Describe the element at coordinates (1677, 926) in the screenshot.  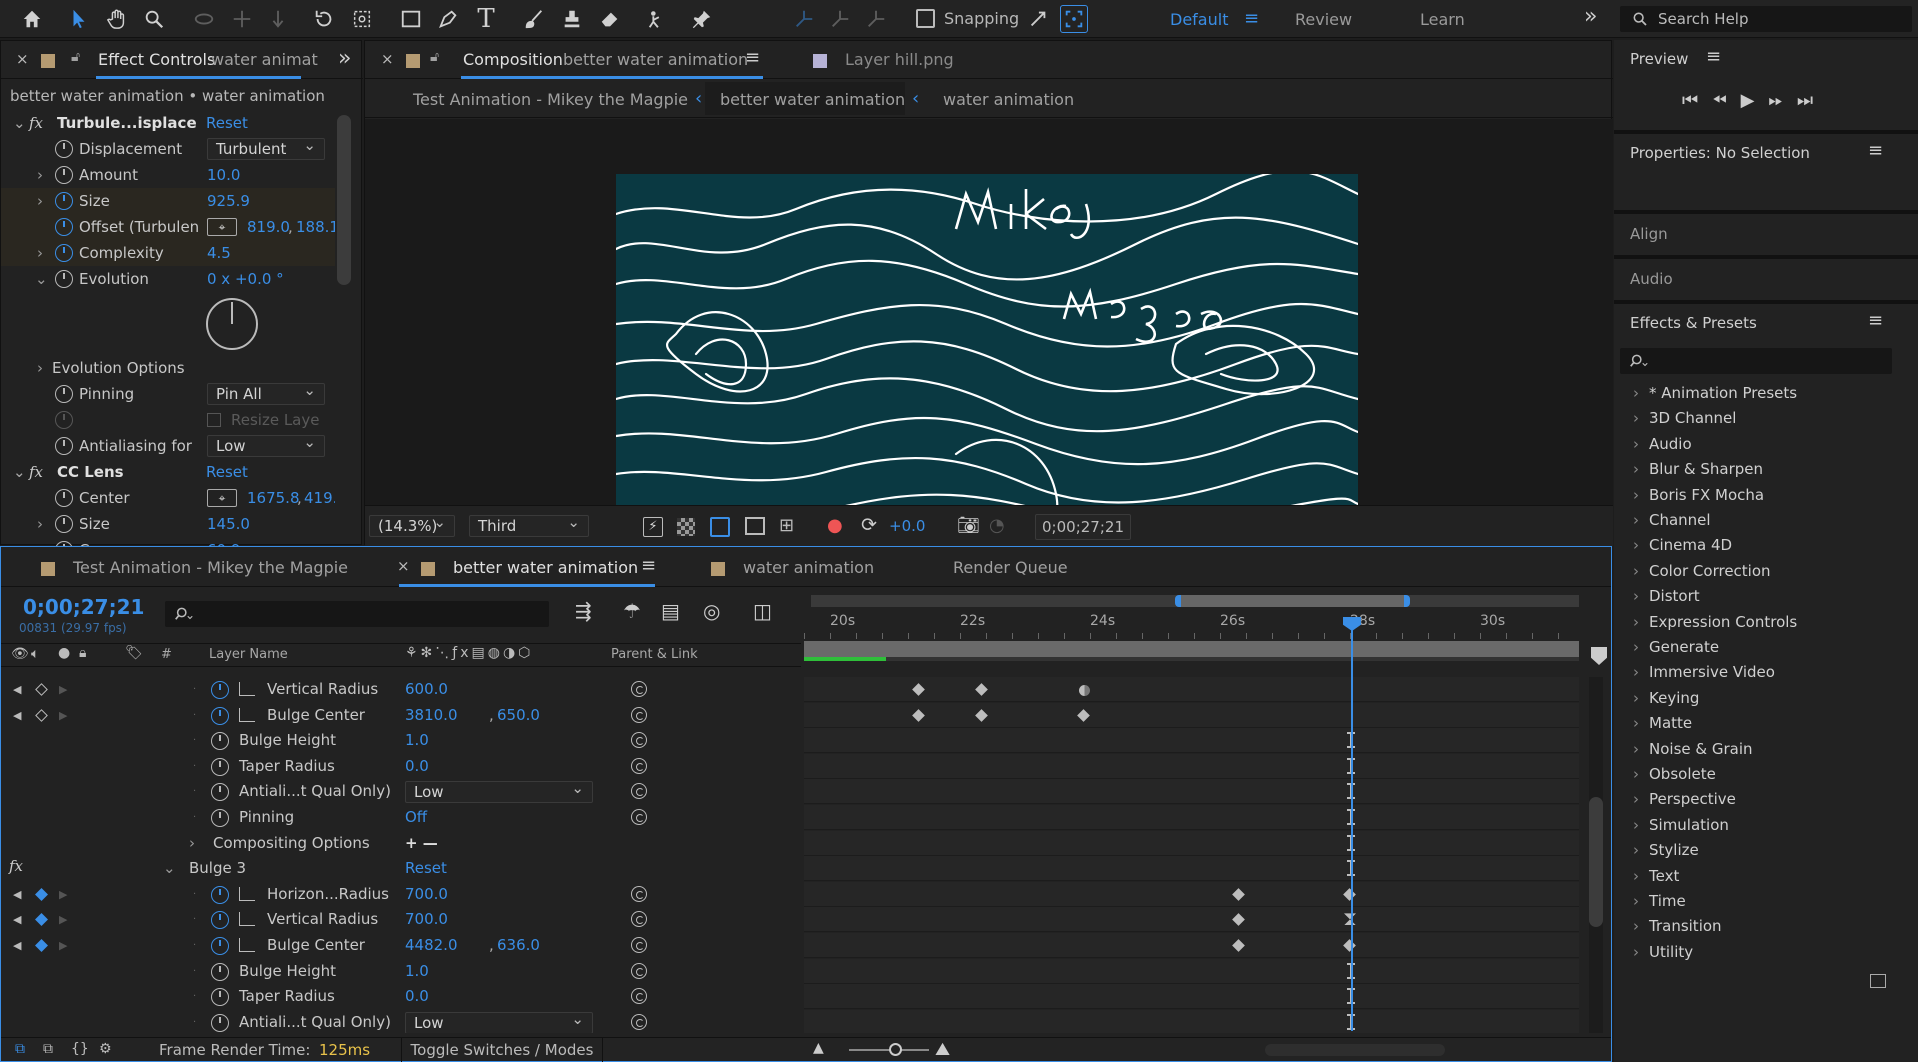
I see `effects-category-item: Transition` at that location.